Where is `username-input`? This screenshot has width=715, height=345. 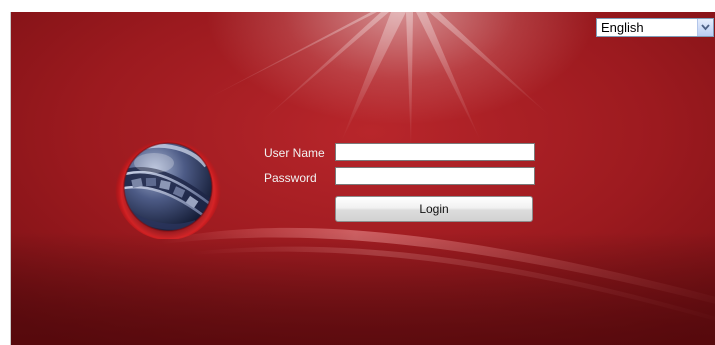 username-input is located at coordinates (435, 152).